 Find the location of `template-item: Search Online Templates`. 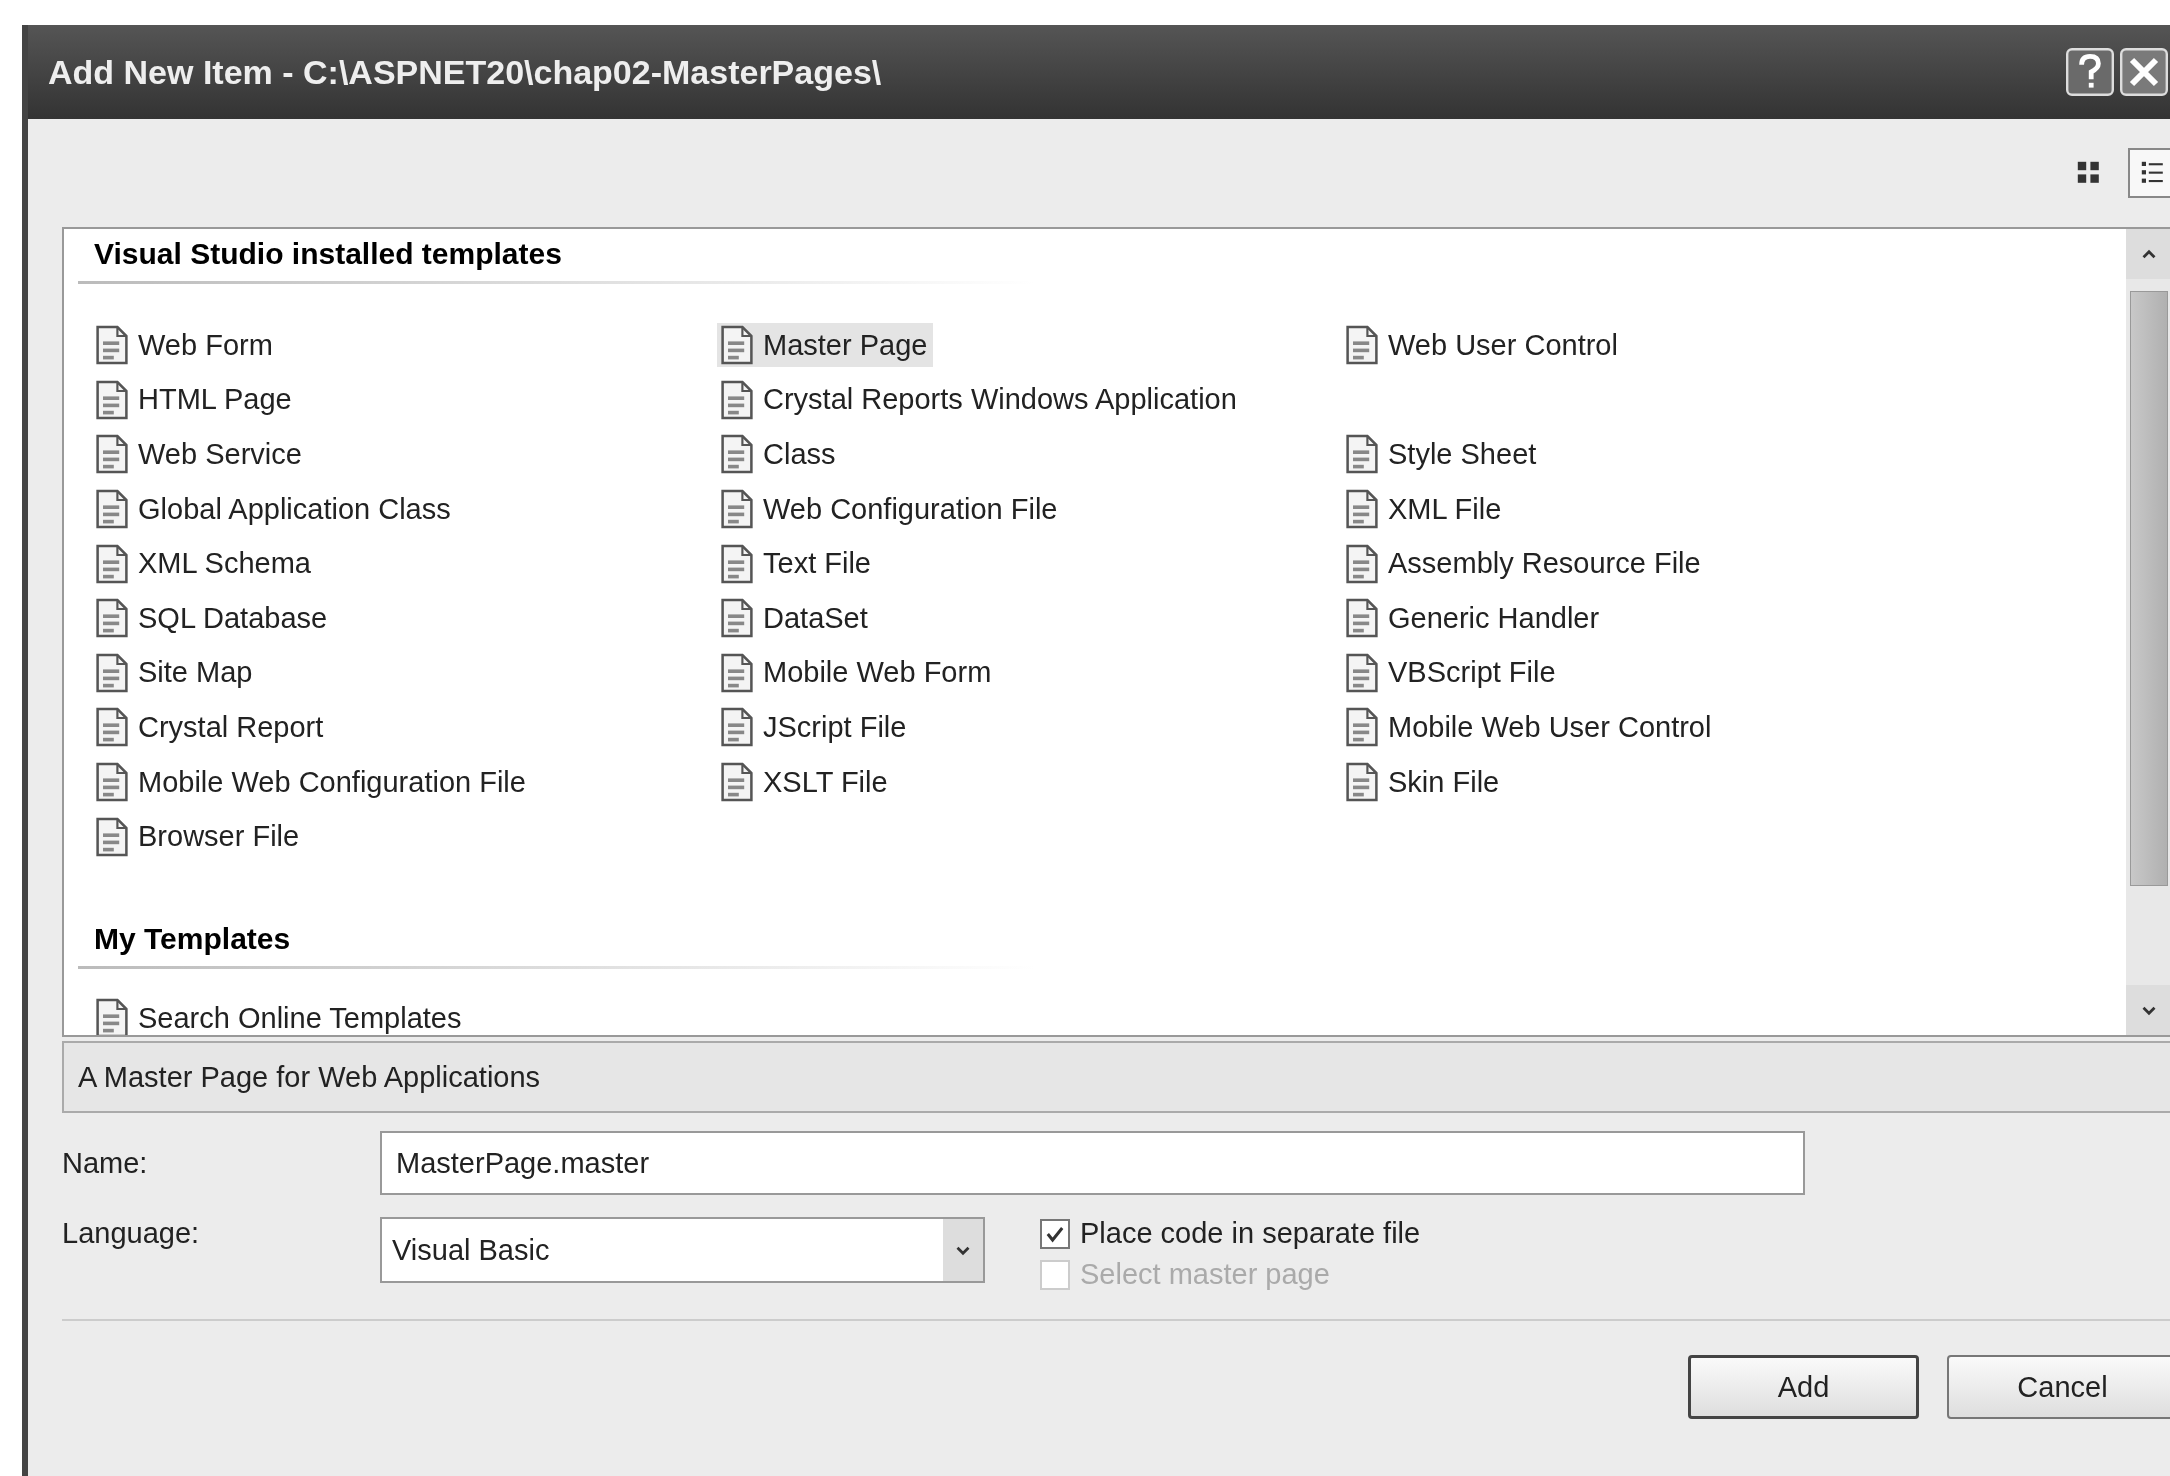

template-item: Search Online Templates is located at coordinates (280, 1015).